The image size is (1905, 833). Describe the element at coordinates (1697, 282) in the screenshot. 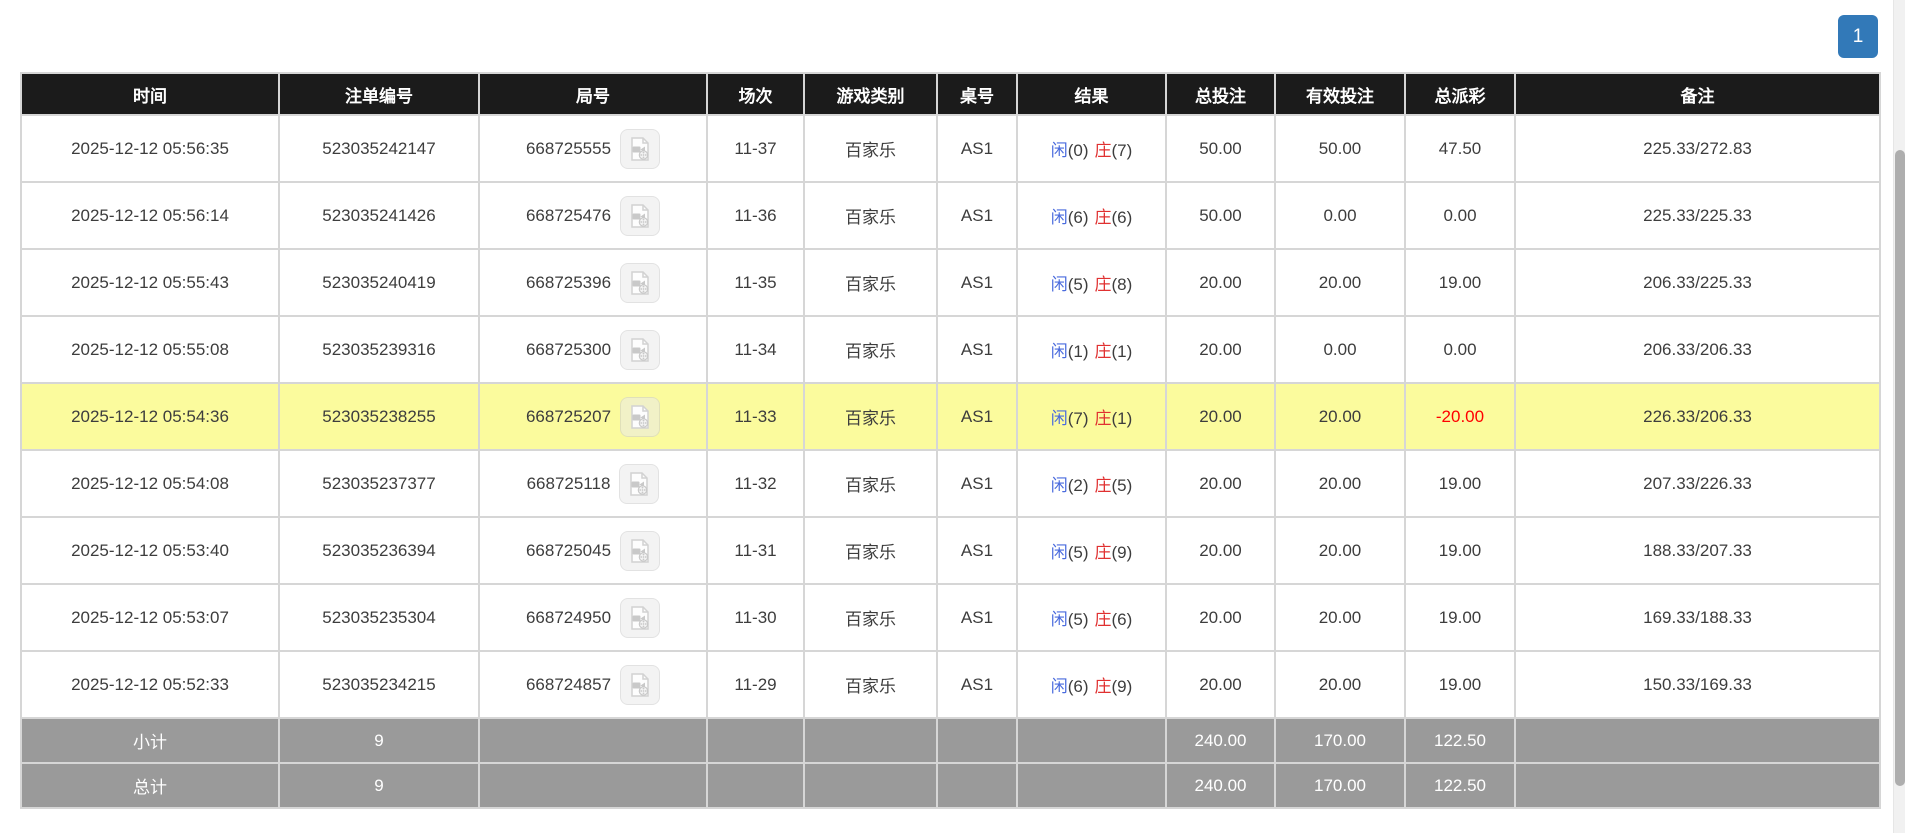

I see `remark-cell: 206.33/225.33` at that location.